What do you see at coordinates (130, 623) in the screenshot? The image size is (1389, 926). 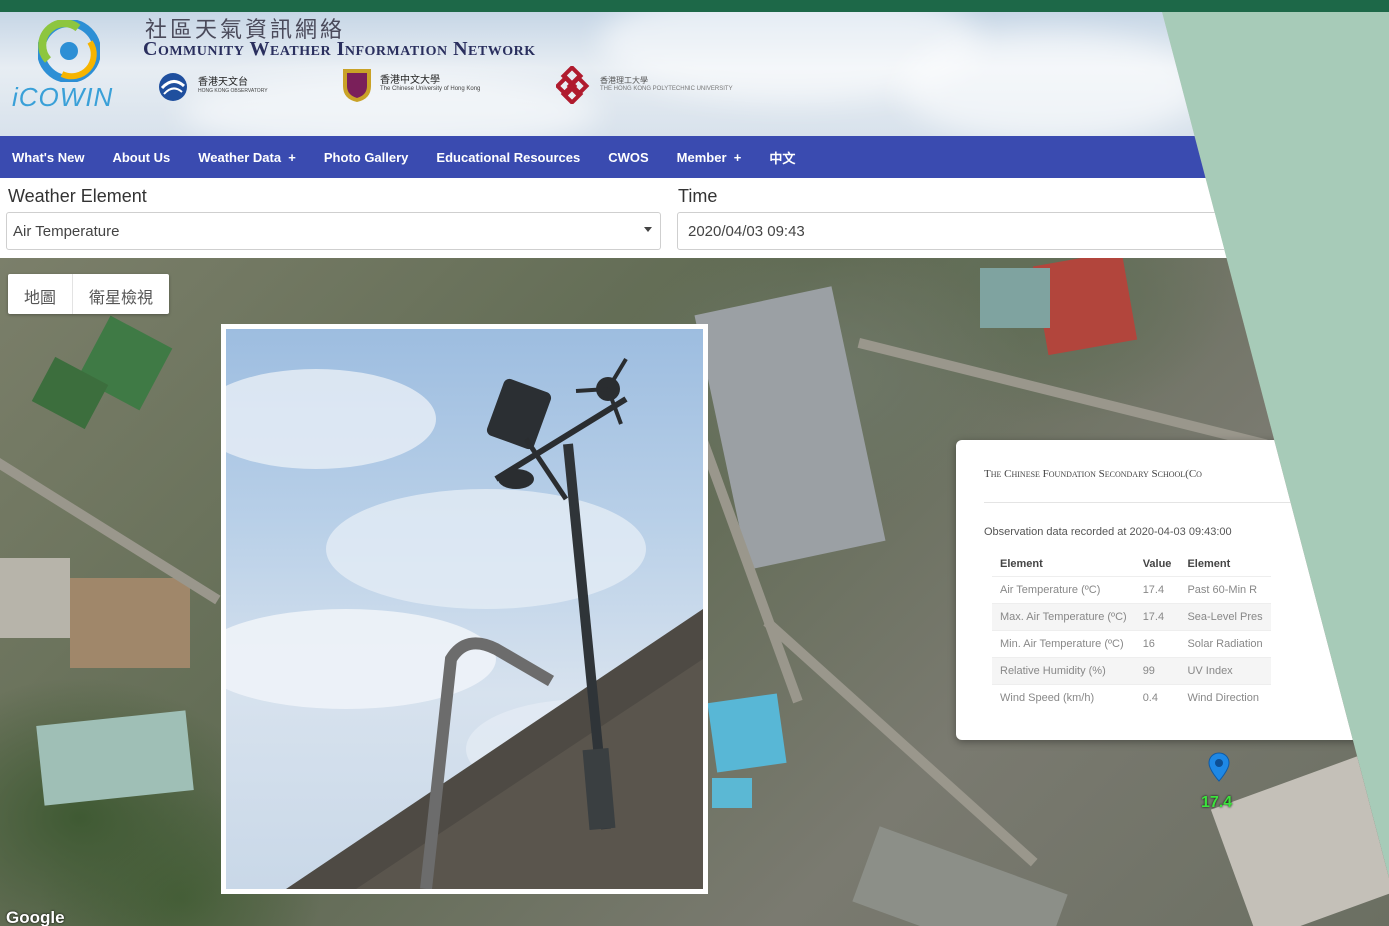 I see `map-construction-site` at bounding box center [130, 623].